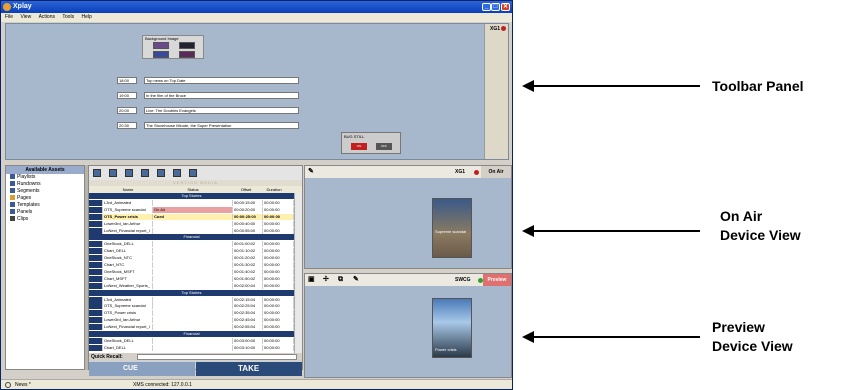  Describe the element at coordinates (45, 191) in the screenshot. I see `asset-segments: Segments` at that location.